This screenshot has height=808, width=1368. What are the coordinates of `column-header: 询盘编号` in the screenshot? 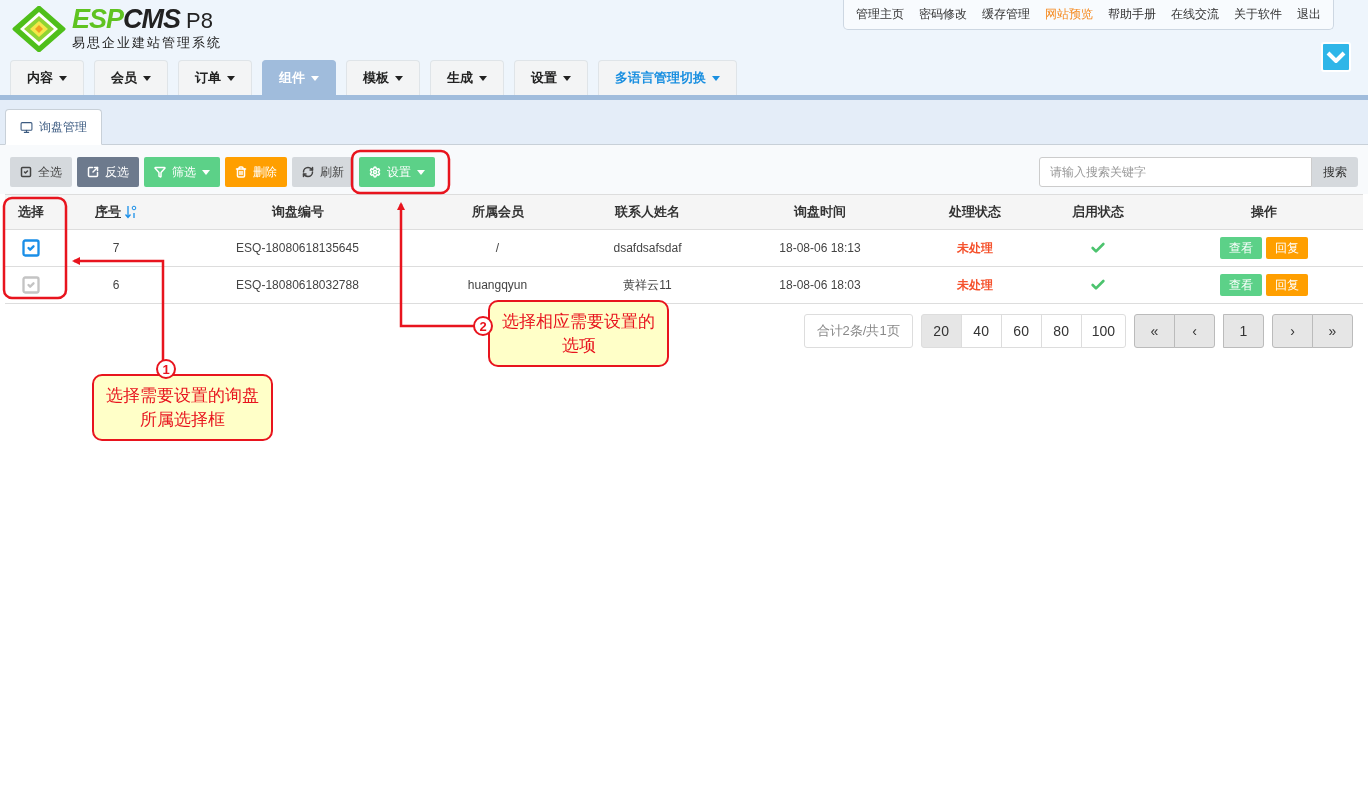 It's located at (297, 211).